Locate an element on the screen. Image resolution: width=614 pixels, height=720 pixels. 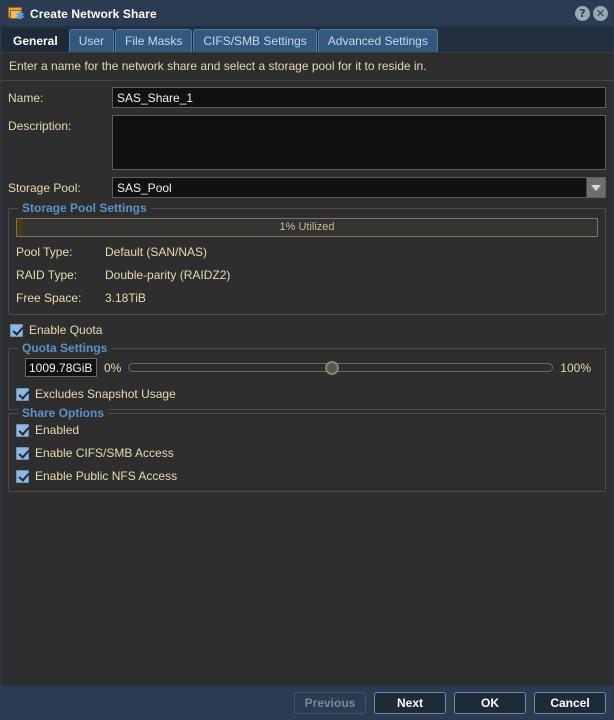
raid-type-value: Double-parity (RAIDZ2) is located at coordinates (168, 275).